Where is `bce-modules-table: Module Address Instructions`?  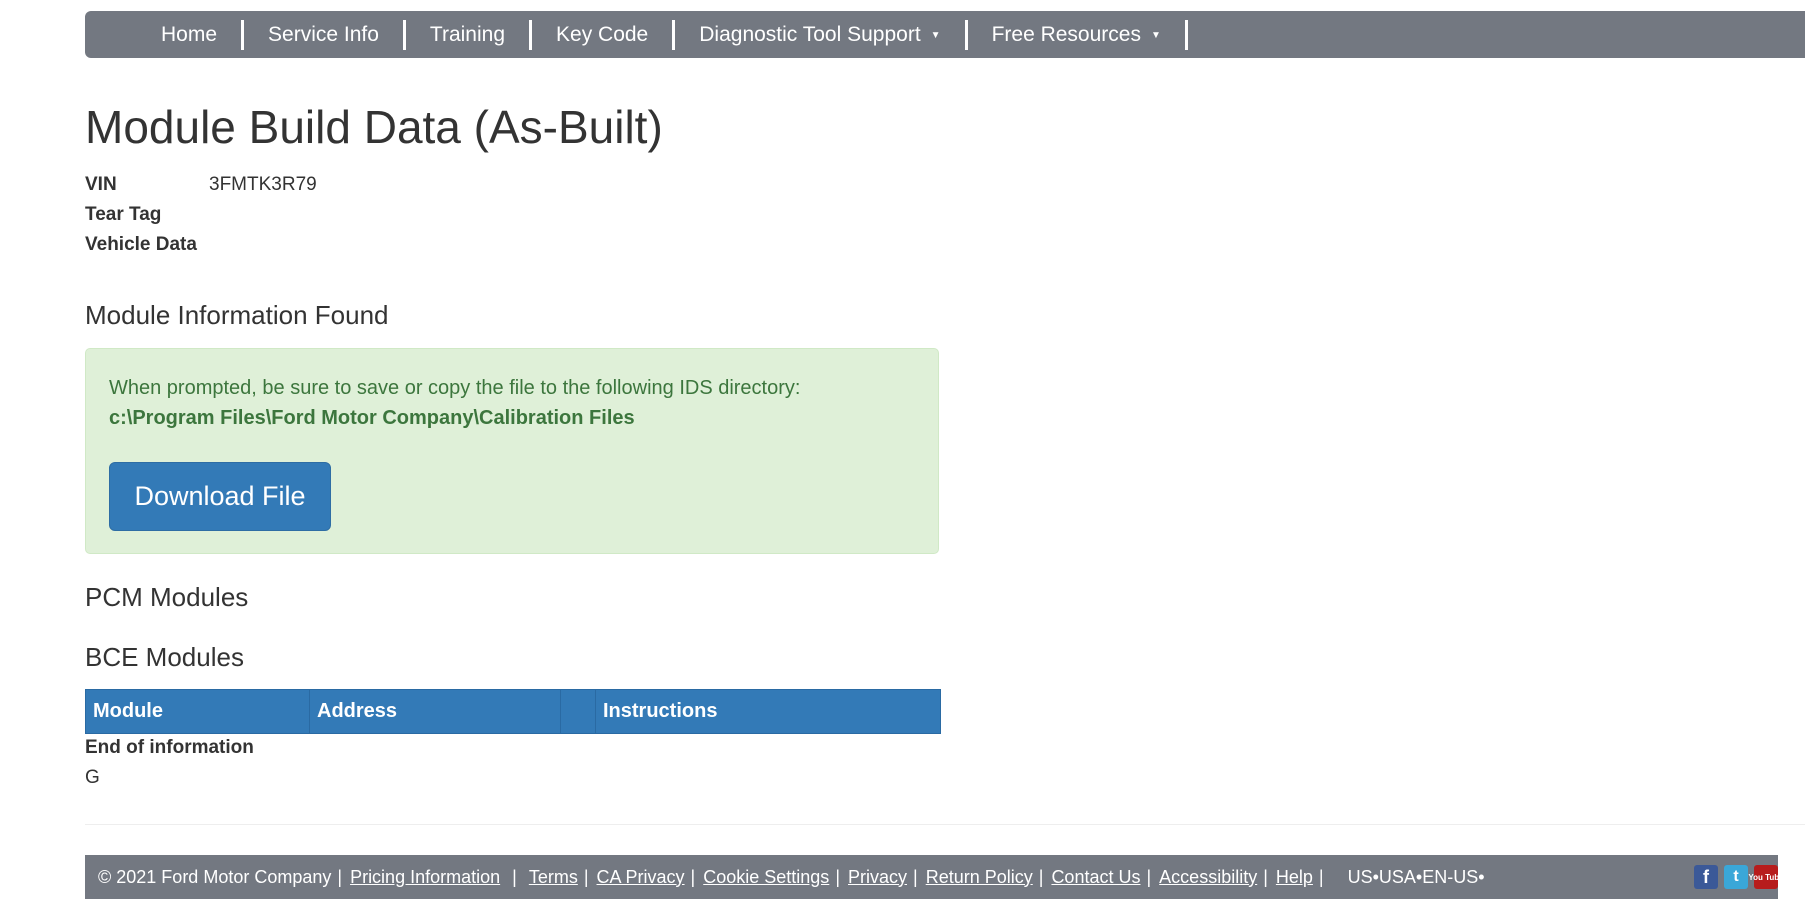 bce-modules-table: Module Address Instructions is located at coordinates (513, 711).